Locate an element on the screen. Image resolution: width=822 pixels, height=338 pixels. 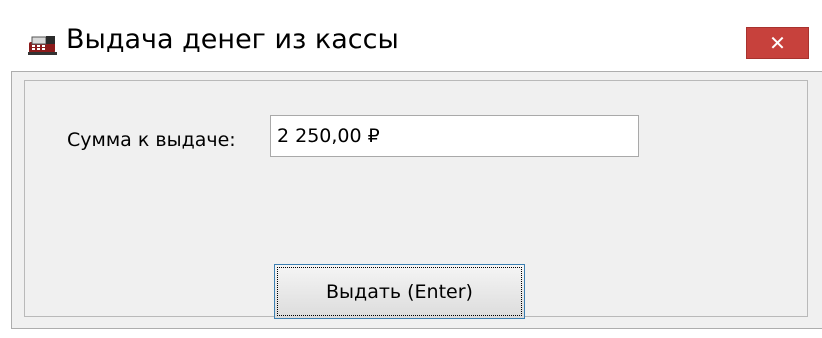
cash-register-icon is located at coordinates (43, 45).